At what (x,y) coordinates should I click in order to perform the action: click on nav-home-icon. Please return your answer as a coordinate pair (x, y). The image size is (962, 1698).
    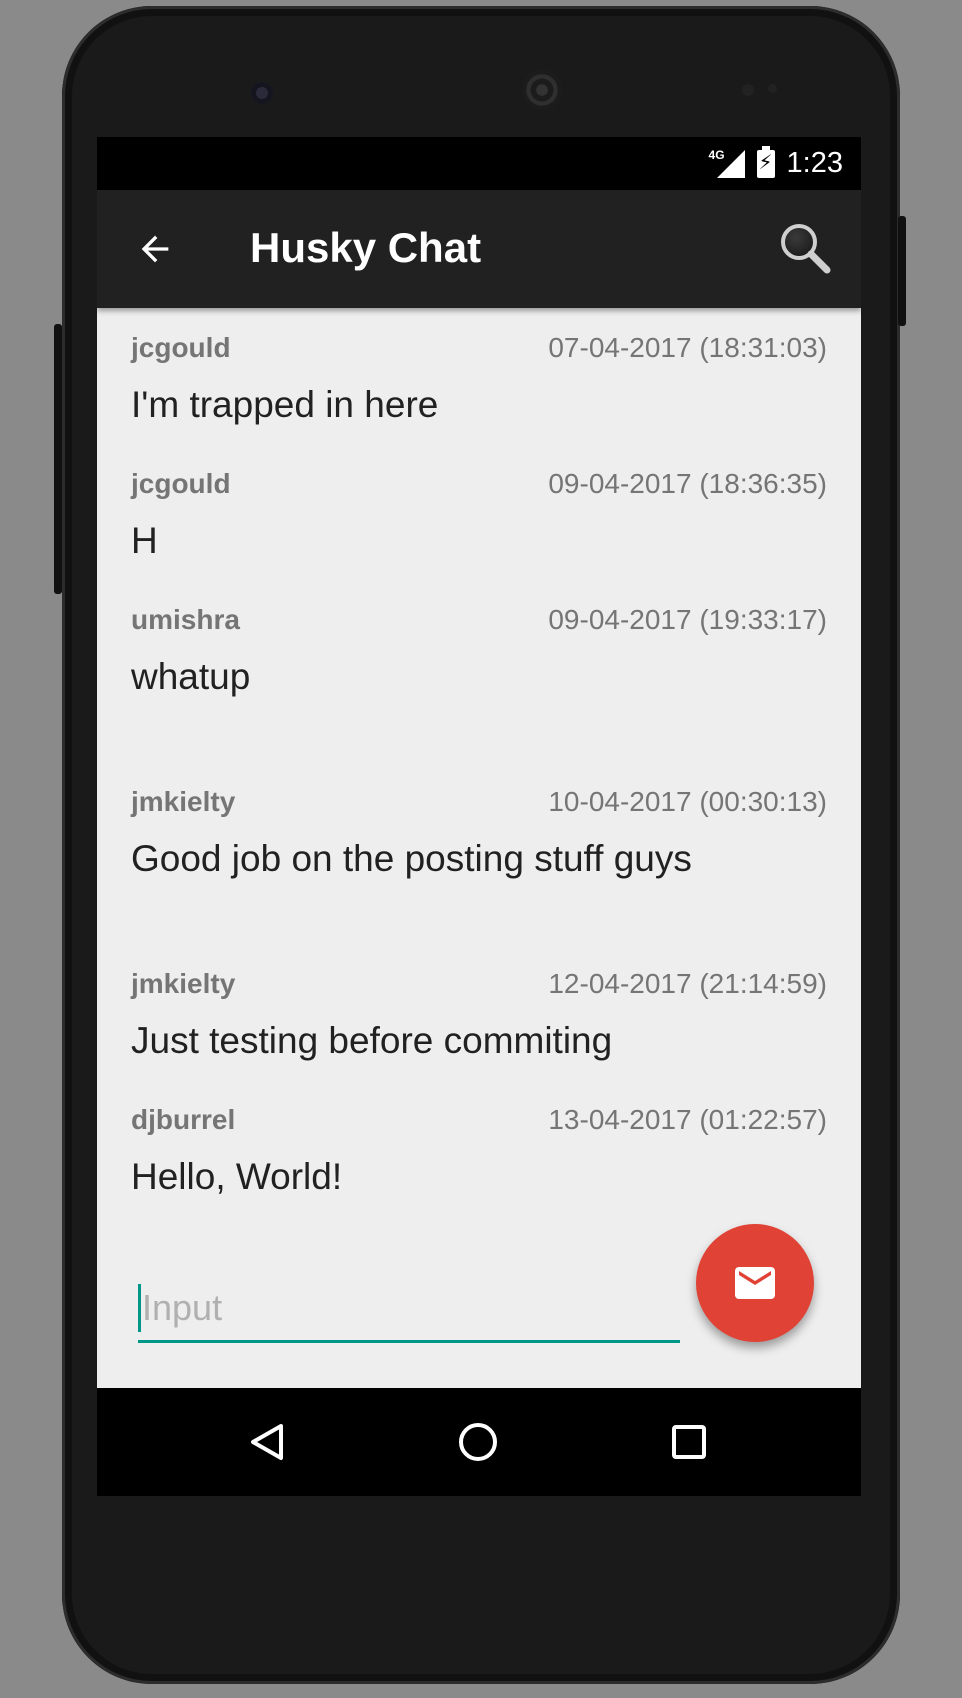
    Looking at the image, I should click on (478, 1442).